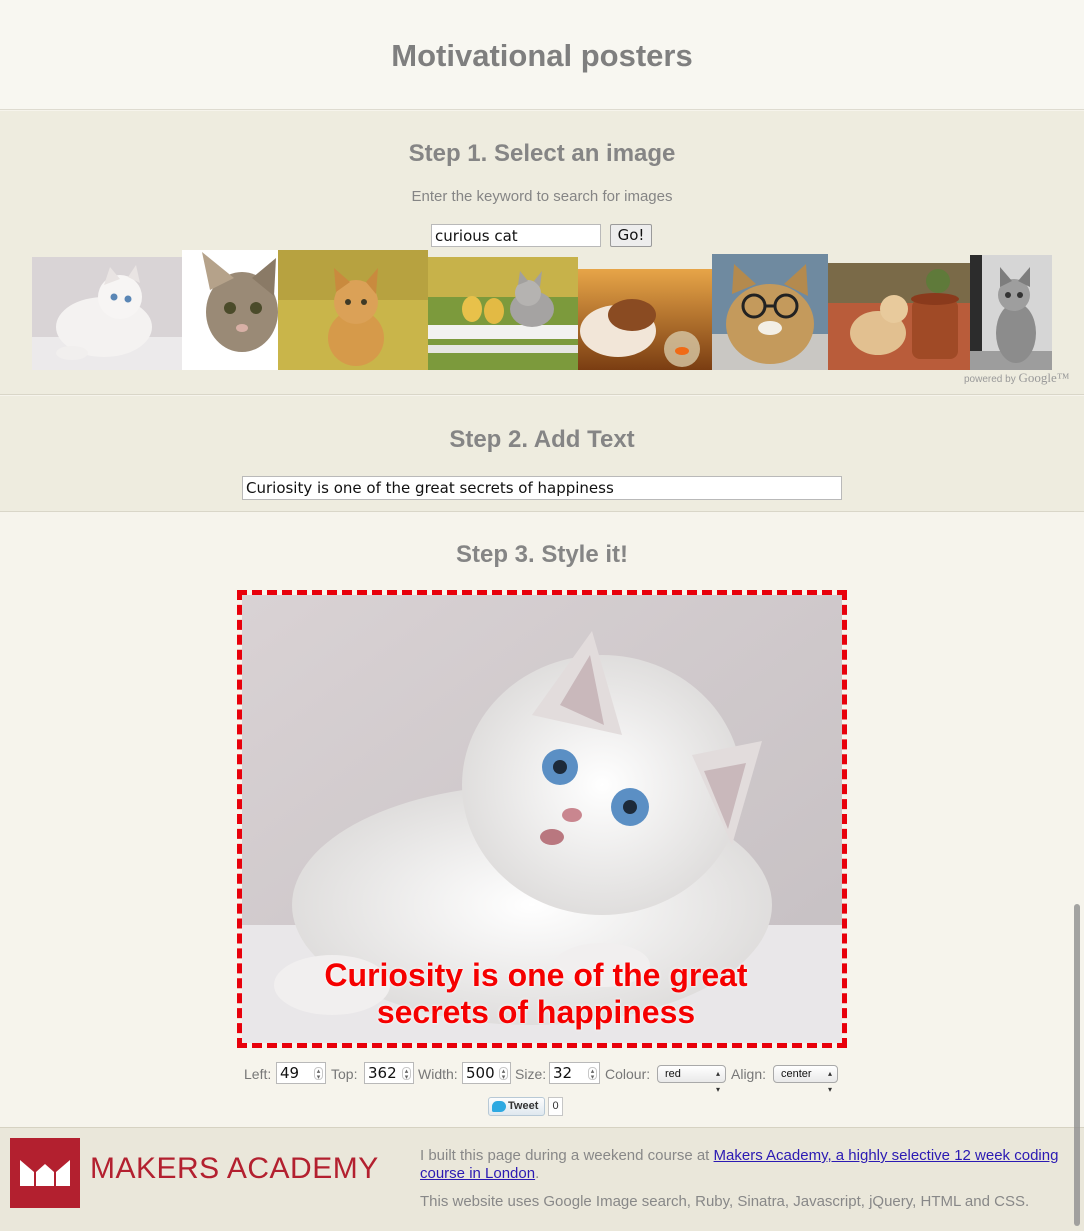  I want to click on align-select: center ▴ ▾, so click(805, 1079).